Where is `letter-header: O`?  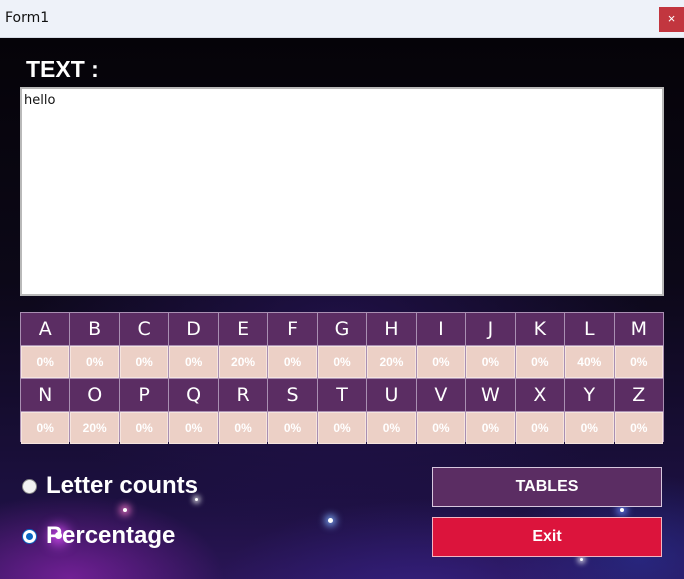
letter-header: O is located at coordinates (94, 395).